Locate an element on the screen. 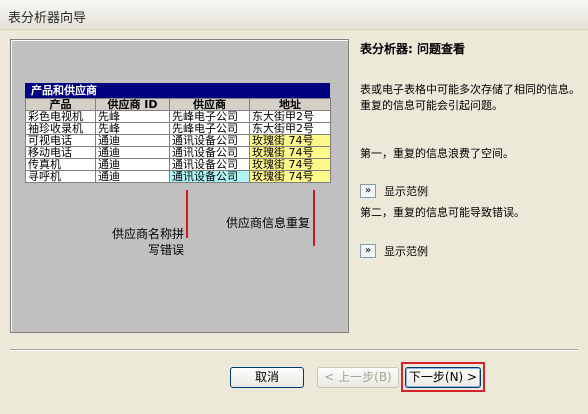  table-row: 传真机 通迪 通讯设备公司 玫瑰街 74号 is located at coordinates (178, 164).